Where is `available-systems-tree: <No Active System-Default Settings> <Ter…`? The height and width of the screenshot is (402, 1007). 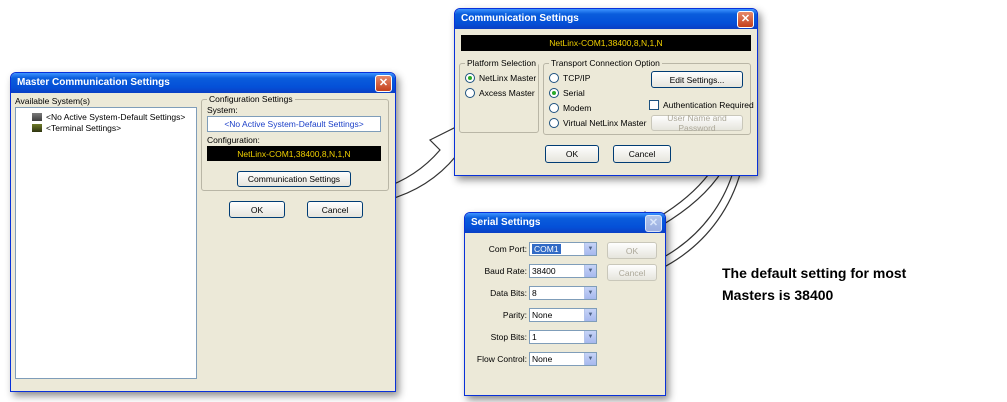
available-systems-tree: <No Active System-Default Settings> <Ter… is located at coordinates (106, 243).